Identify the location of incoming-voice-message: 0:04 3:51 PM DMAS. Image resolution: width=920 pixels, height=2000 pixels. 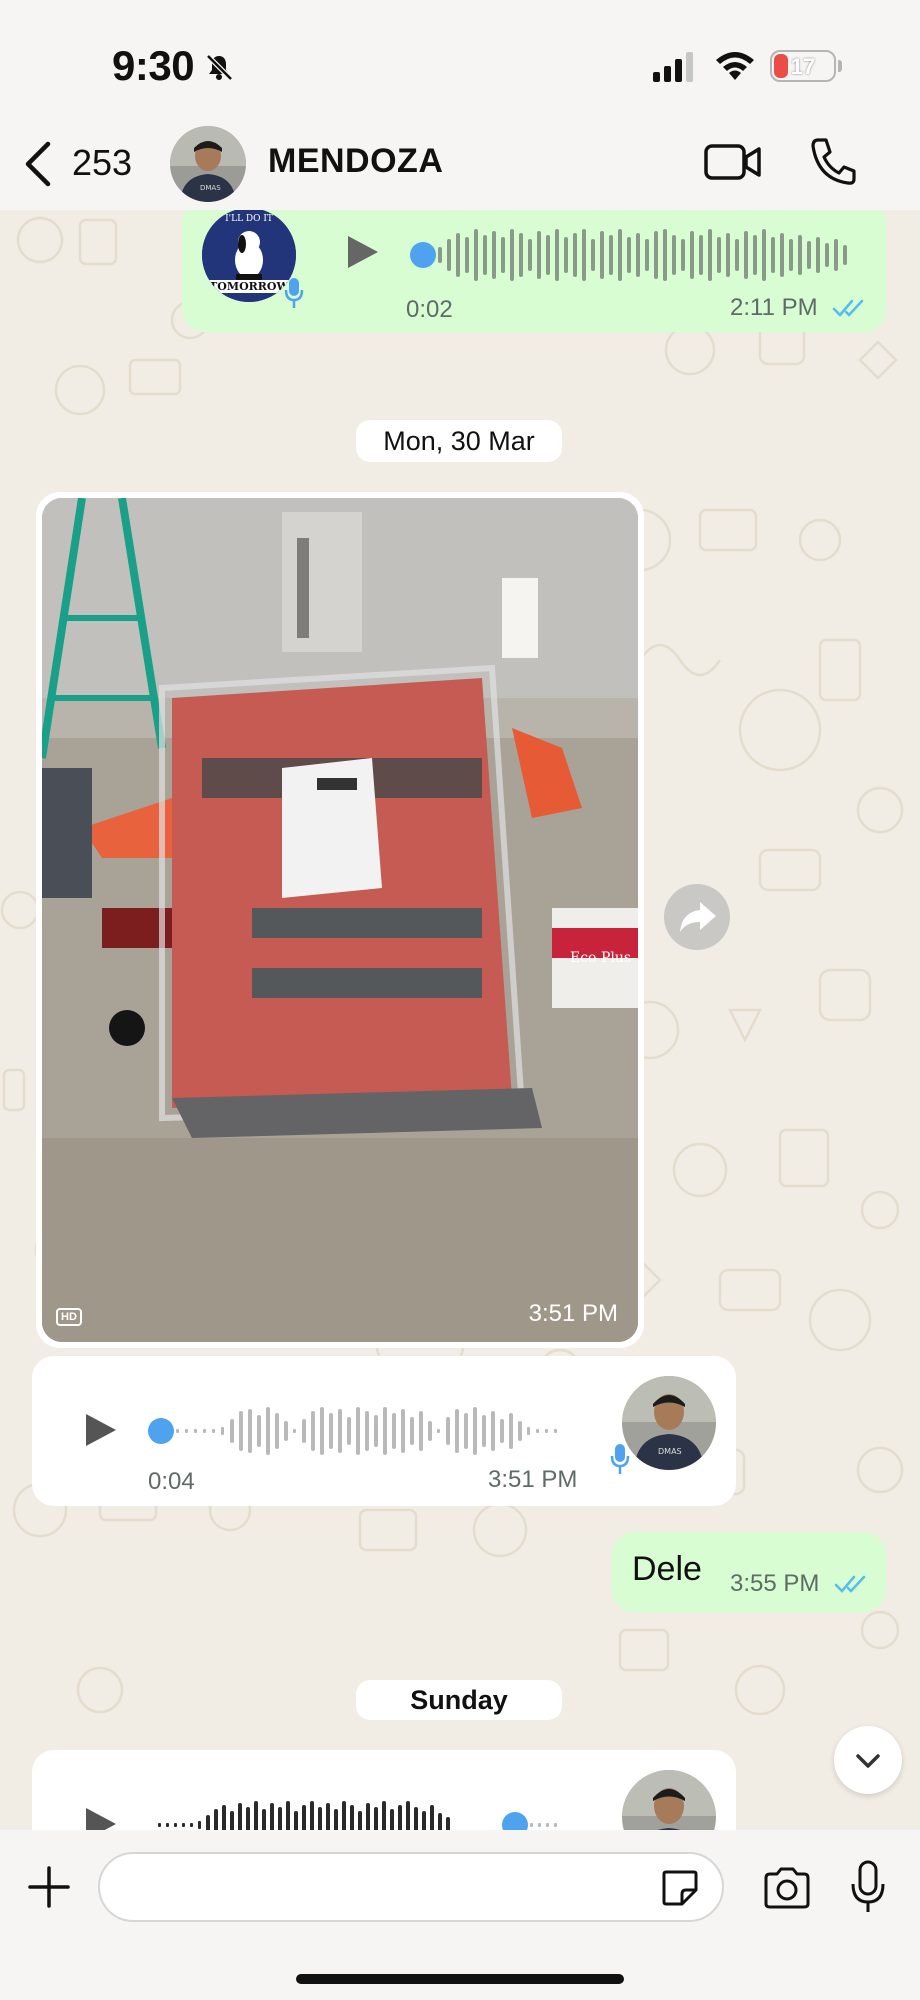
(384, 1431).